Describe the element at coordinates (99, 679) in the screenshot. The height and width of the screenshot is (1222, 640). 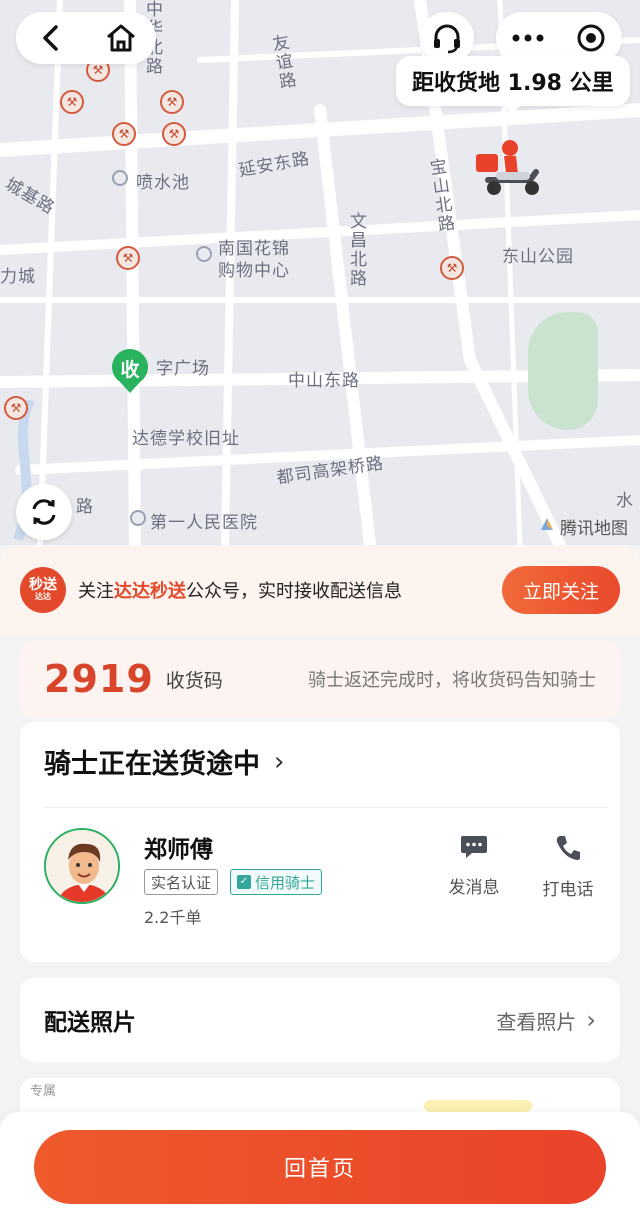
I see `receive-code-number: 2919` at that location.